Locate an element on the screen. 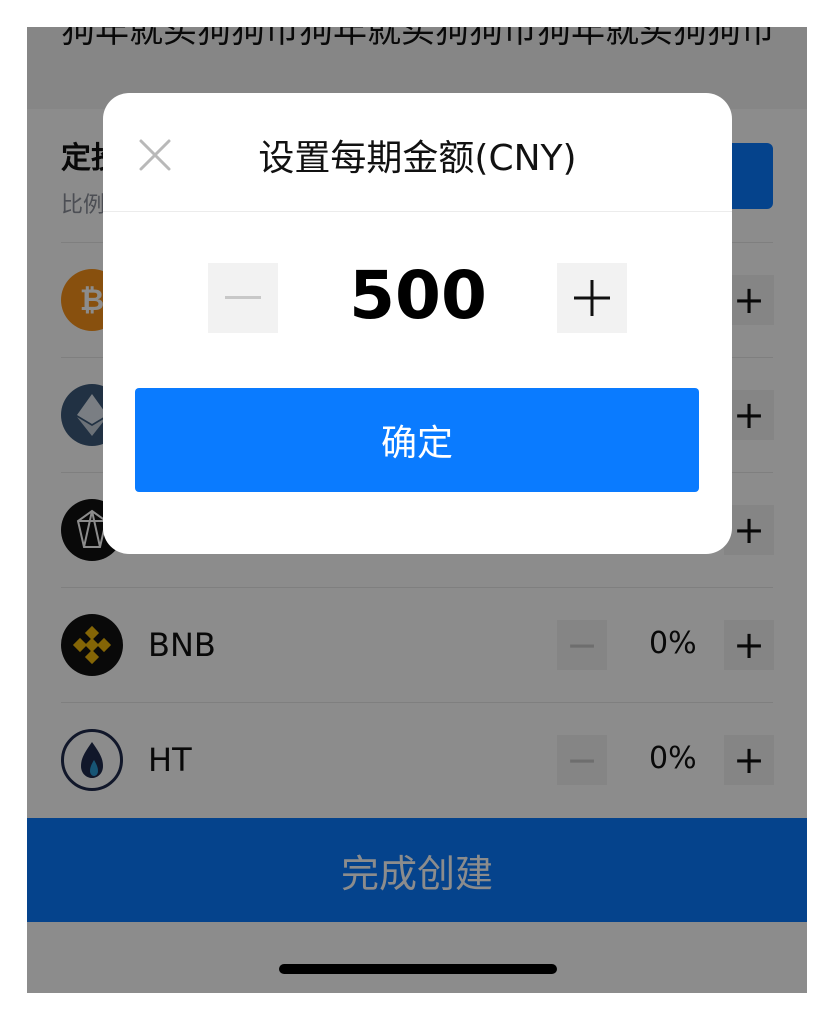  modal-header: 设置每期金额(CNY) is located at coordinates (417, 152).